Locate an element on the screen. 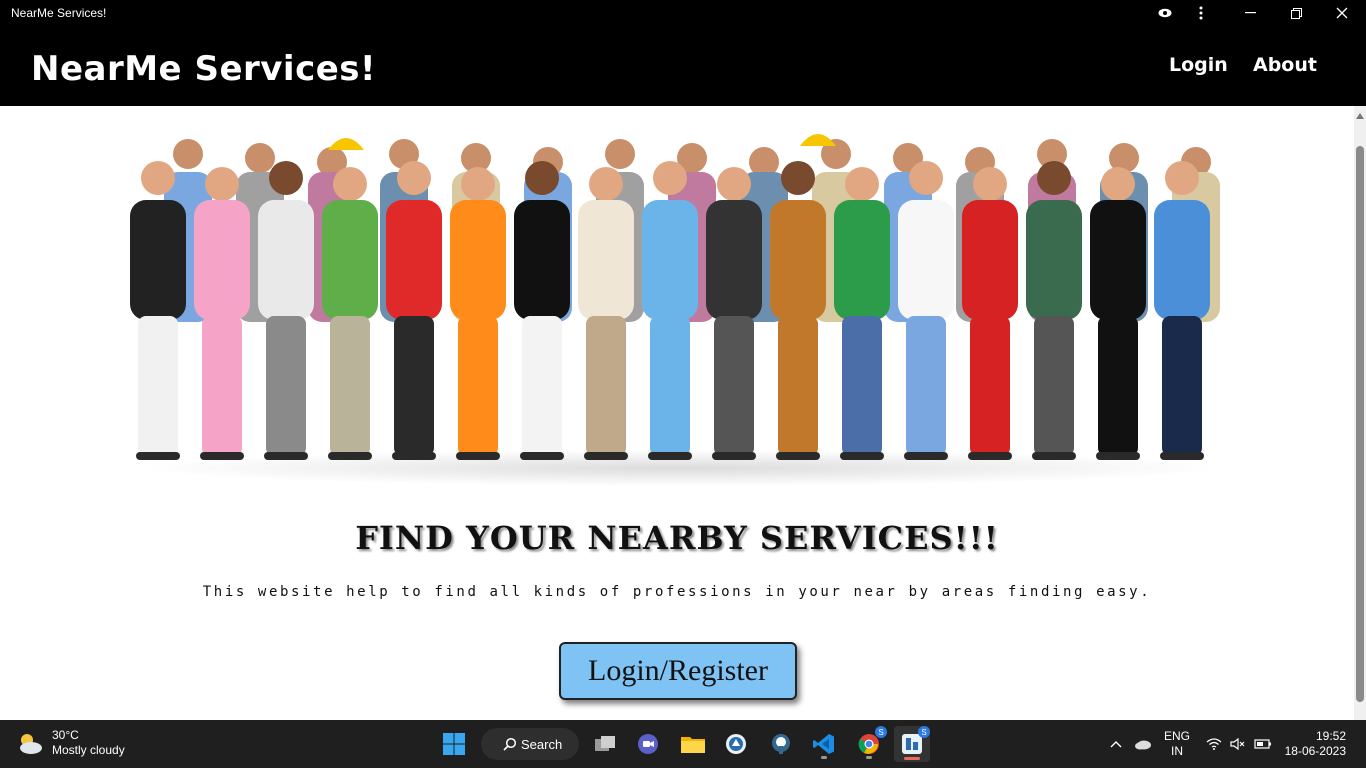  postgres-icon is located at coordinates (781, 744).